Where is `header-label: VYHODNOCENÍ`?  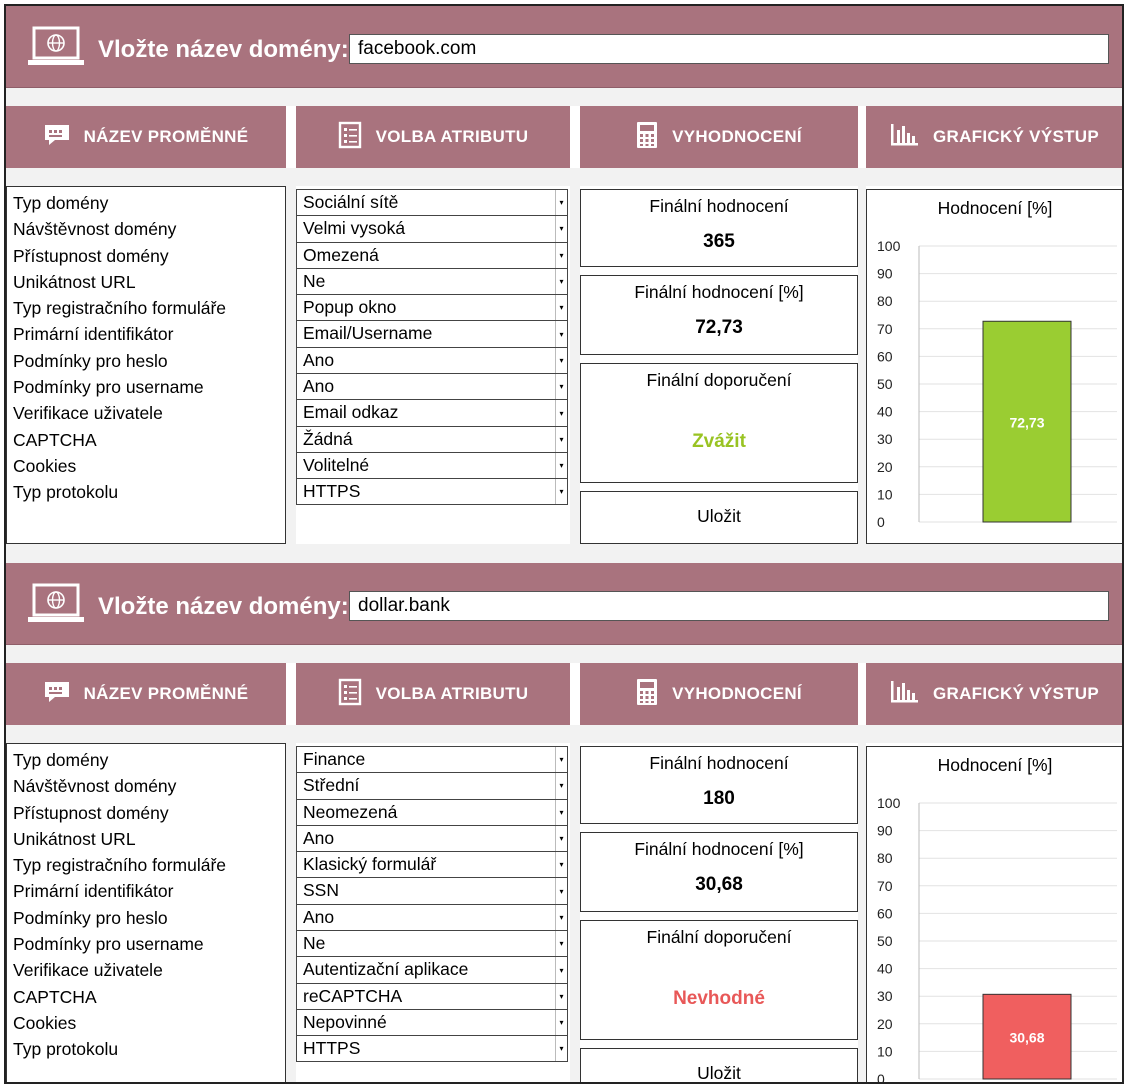 header-label: VYHODNOCENÍ is located at coordinates (737, 136).